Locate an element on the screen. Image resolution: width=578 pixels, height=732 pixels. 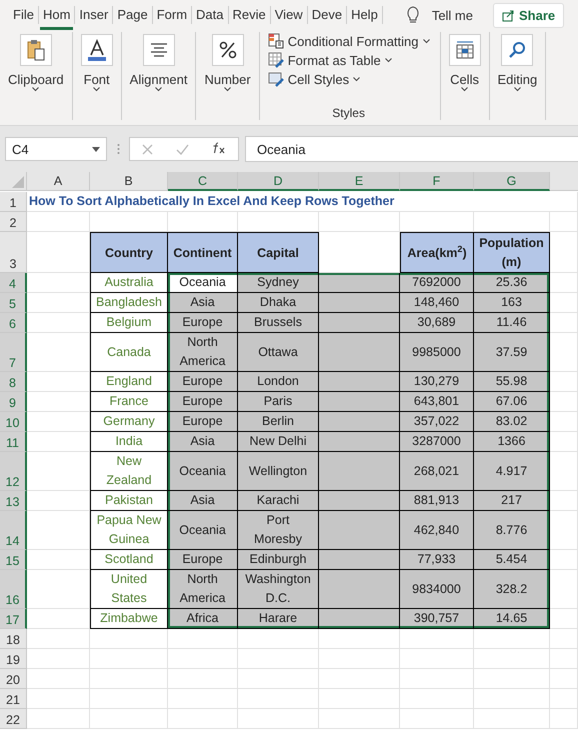
column-header: B is located at coordinates (129, 181).